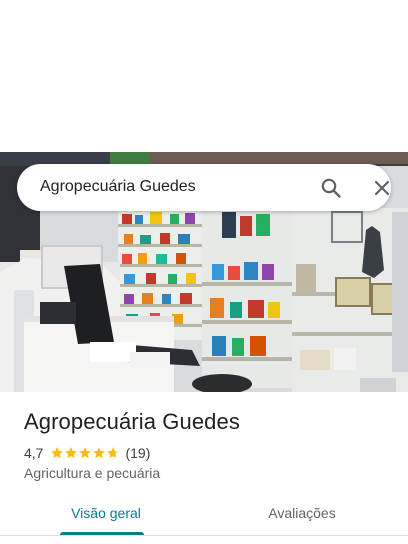 The image size is (408, 544). Describe the element at coordinates (92, 473) in the screenshot. I see `place-category: Agricultura e pecuária` at that location.